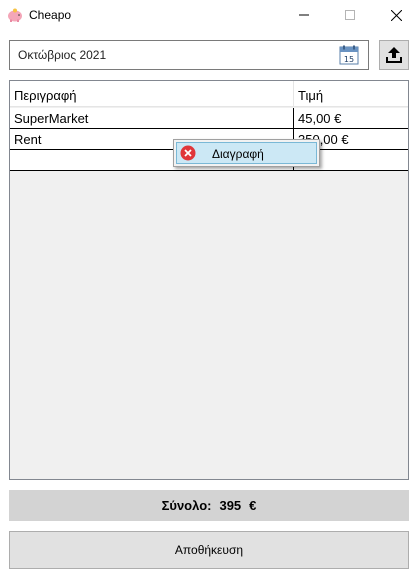 Image resolution: width=419 pixels, height=579 pixels. Describe the element at coordinates (188, 153) in the screenshot. I see `delete-icon` at that location.